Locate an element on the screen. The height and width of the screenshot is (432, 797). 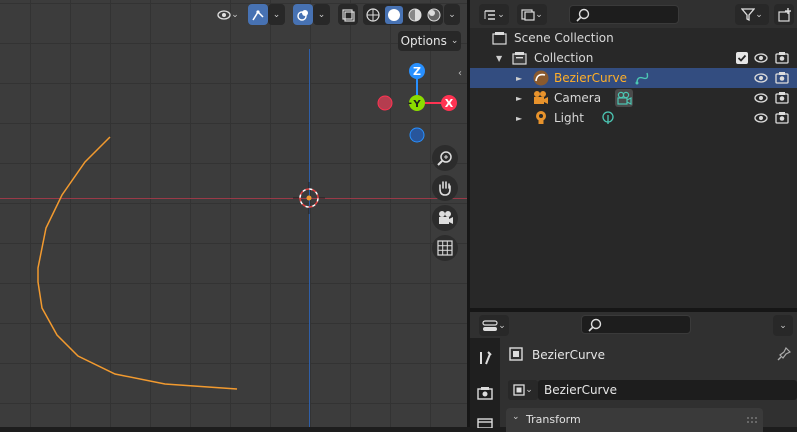
camera-data-icon is located at coordinates (624, 98).